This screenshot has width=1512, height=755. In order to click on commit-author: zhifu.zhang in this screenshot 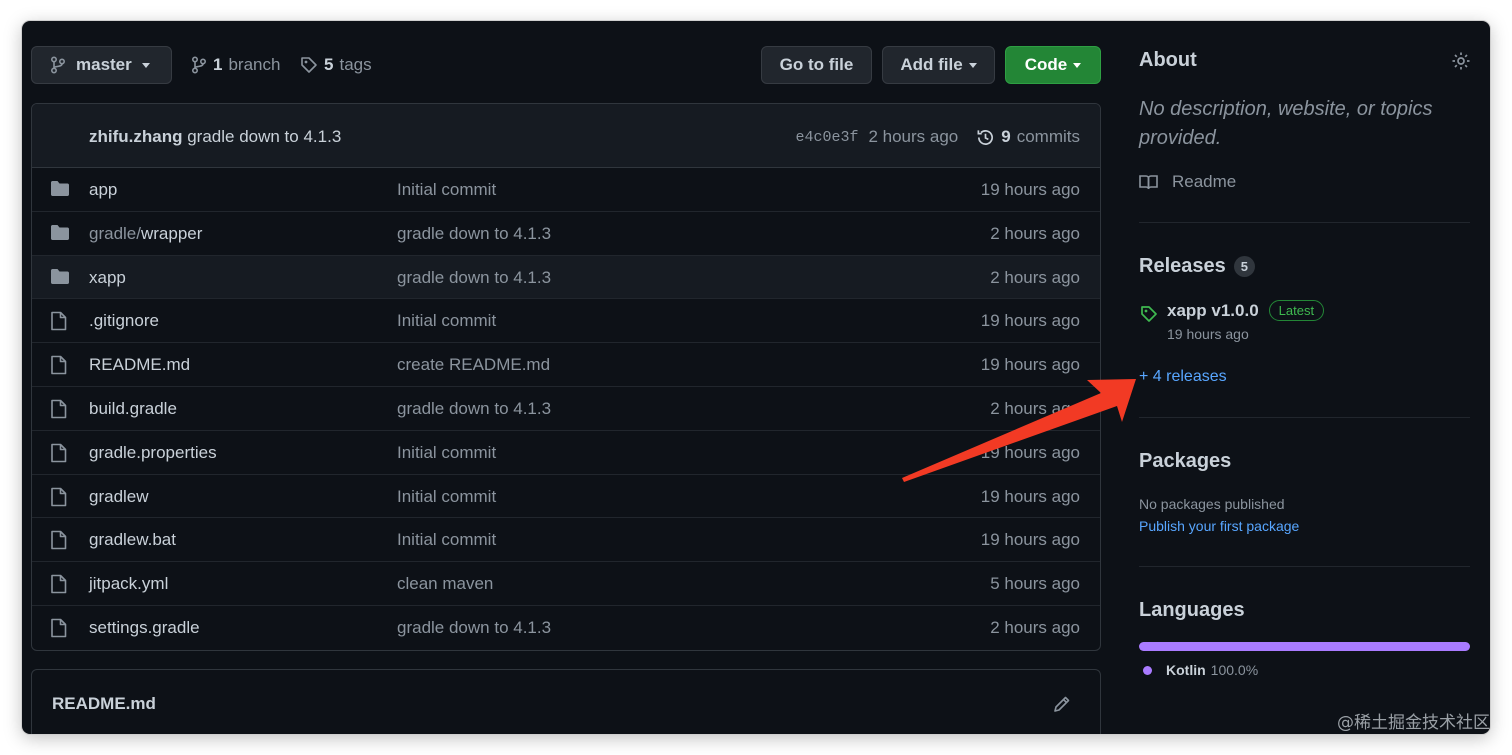, I will do `click(135, 136)`.